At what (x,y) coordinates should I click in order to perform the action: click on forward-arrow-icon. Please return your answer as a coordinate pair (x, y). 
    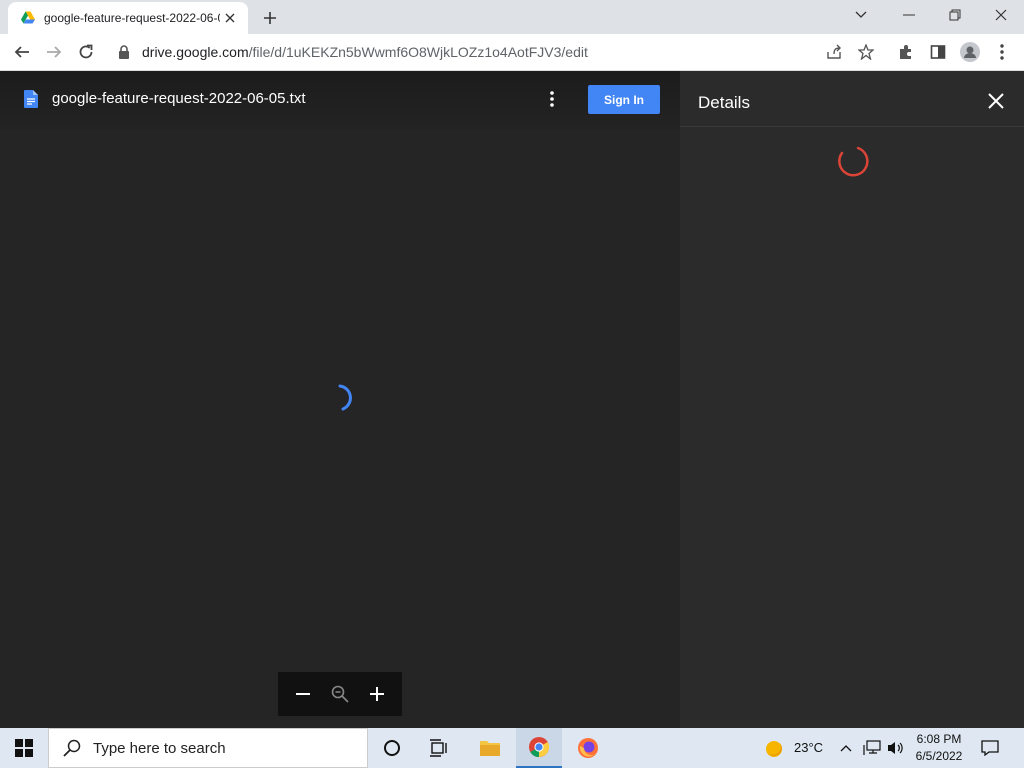
    Looking at the image, I should click on (54, 52).